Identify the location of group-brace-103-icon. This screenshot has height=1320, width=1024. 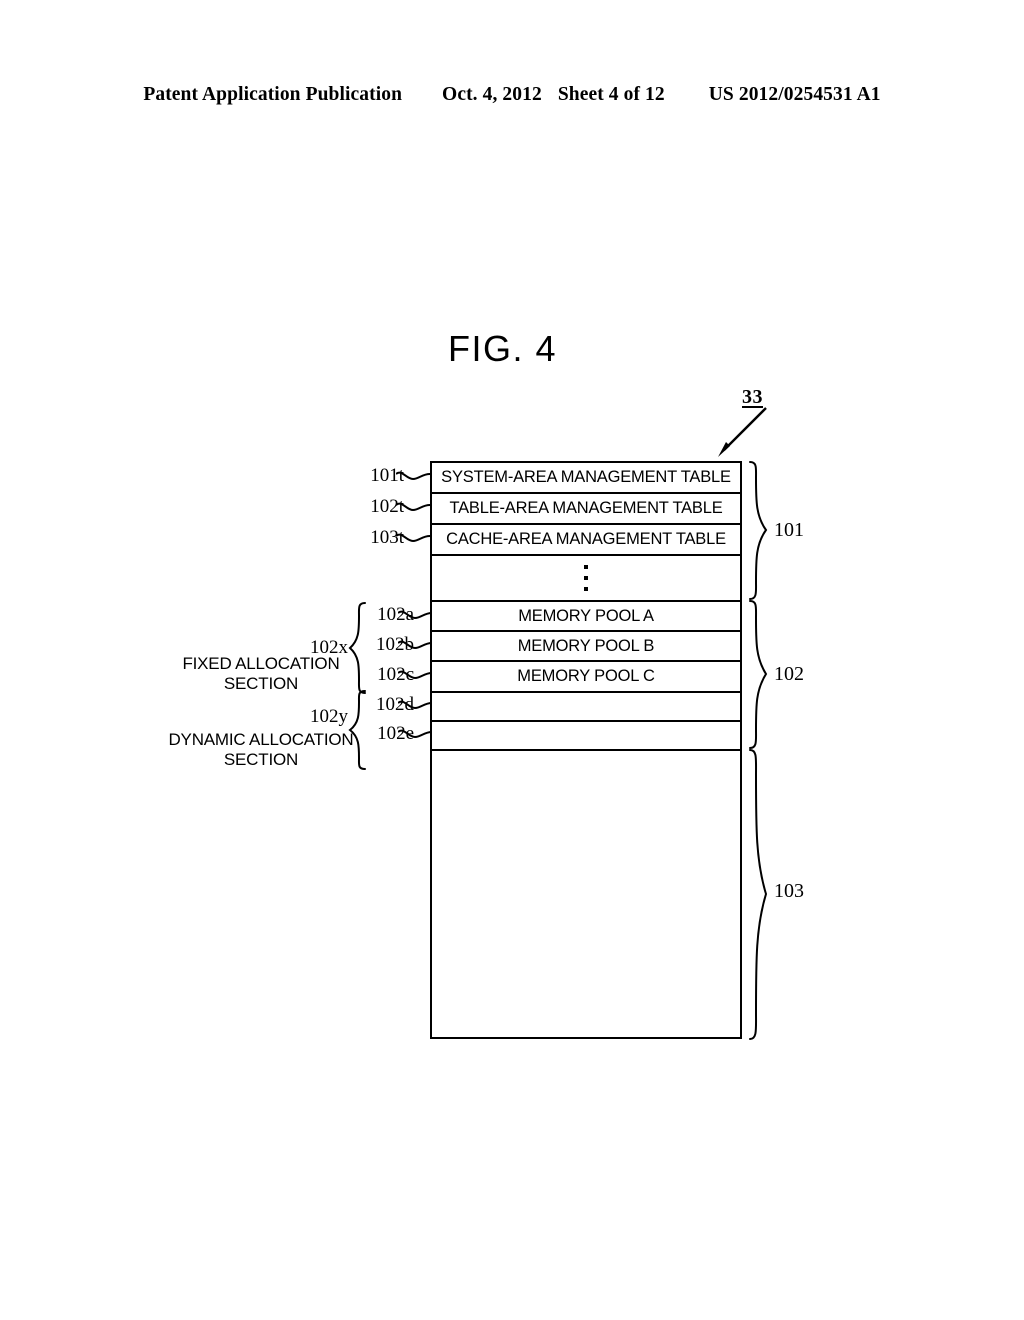
(758, 894).